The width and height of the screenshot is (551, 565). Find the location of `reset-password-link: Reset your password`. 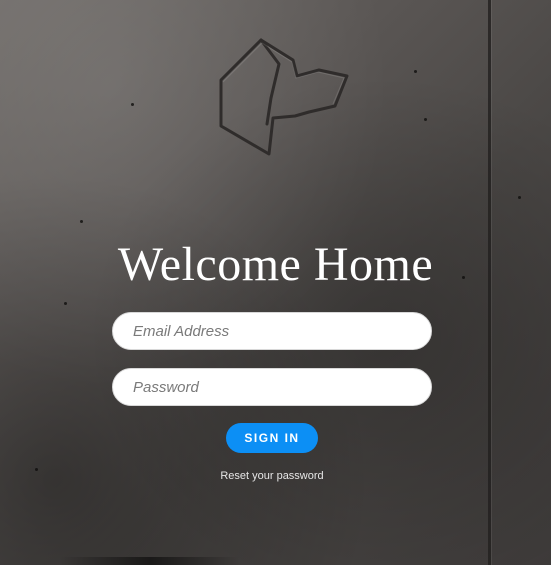

reset-password-link: Reset your password is located at coordinates (272, 476).